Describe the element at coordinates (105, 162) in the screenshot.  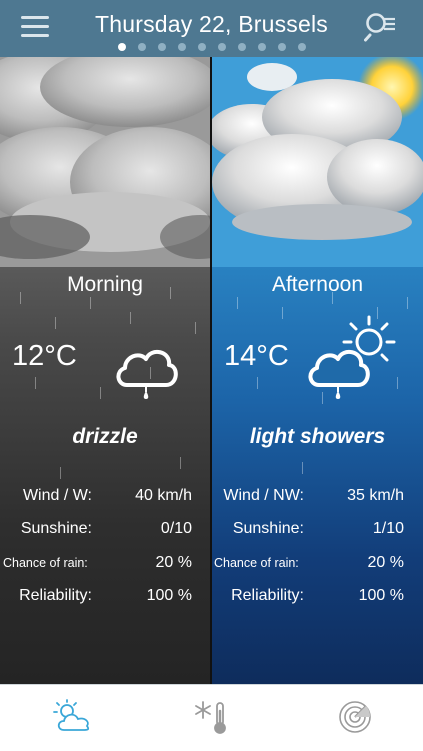
I see `overcast-cloud-illustration` at that location.